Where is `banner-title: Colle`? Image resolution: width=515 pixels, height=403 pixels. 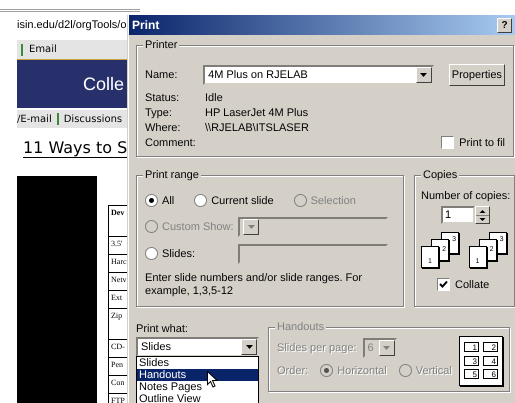 banner-title: Colle is located at coordinates (103, 84).